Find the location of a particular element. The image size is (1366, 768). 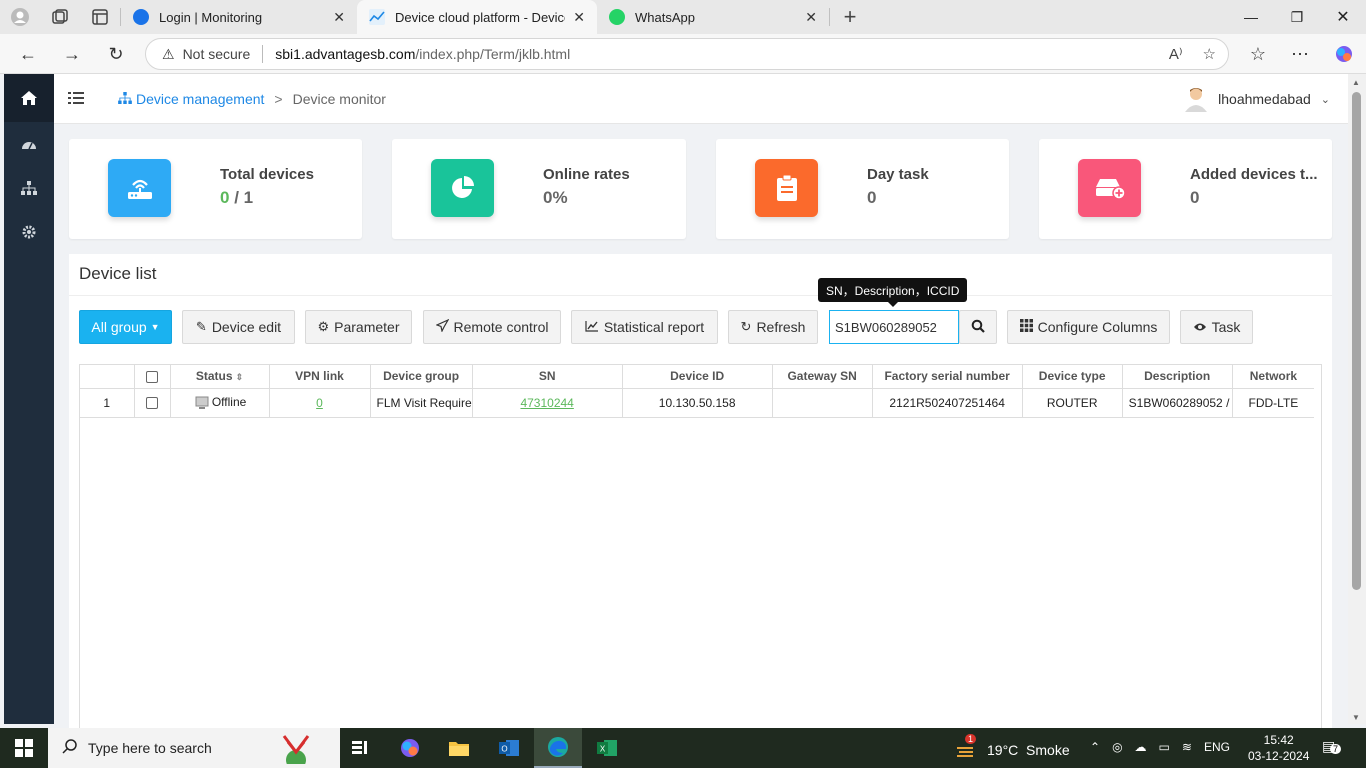

sn-link: 47310244 is located at coordinates (546, 403).